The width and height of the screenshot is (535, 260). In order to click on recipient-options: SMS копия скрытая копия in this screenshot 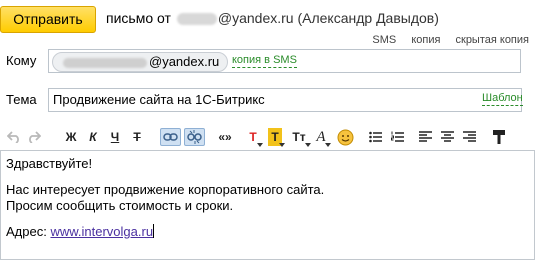, I will do `click(444, 40)`.